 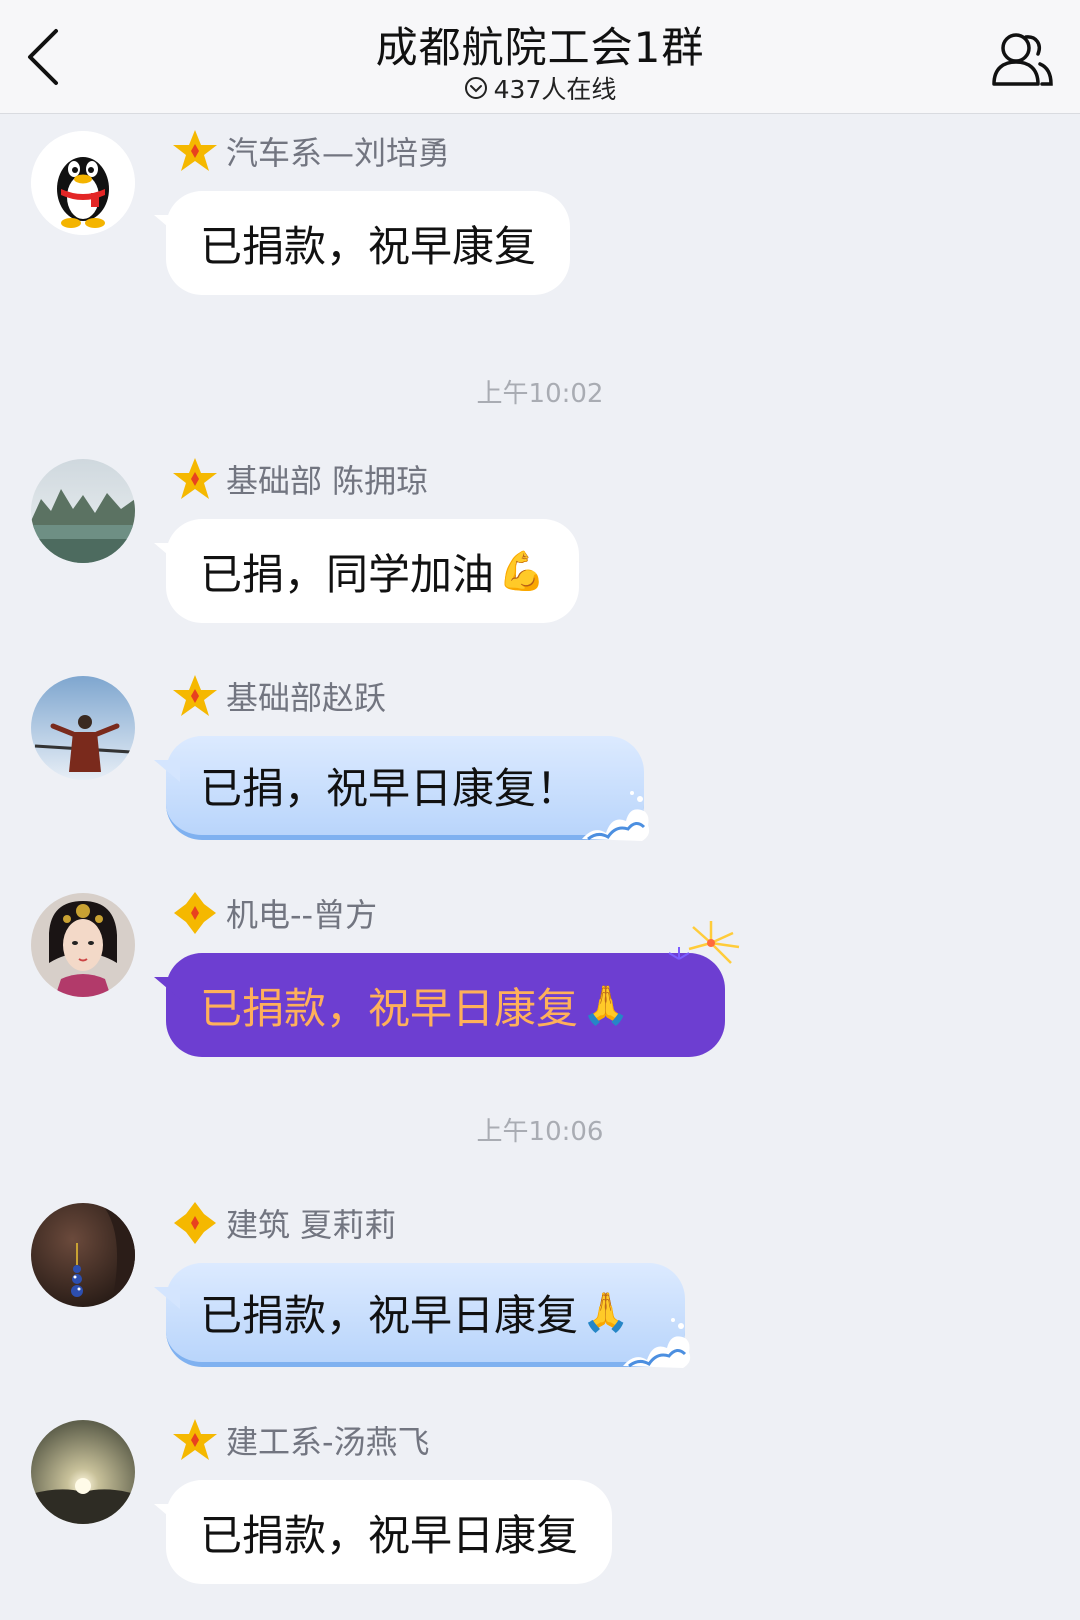 I want to click on qq-penguin-icon, so click(x=83, y=183).